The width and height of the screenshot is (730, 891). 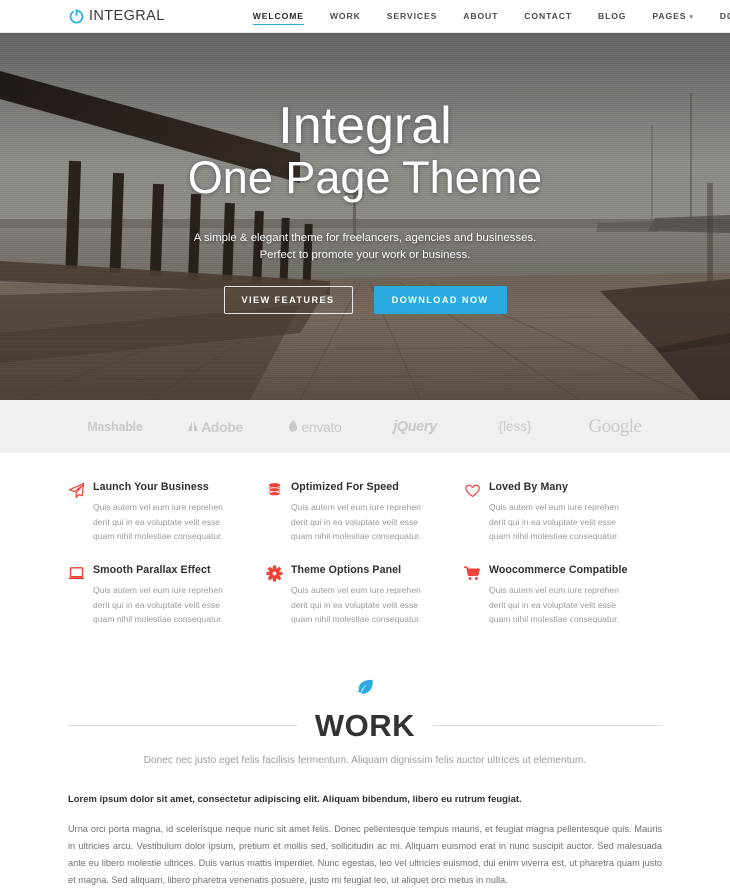 I want to click on nav-item-pages-label: PAGES, so click(x=669, y=16).